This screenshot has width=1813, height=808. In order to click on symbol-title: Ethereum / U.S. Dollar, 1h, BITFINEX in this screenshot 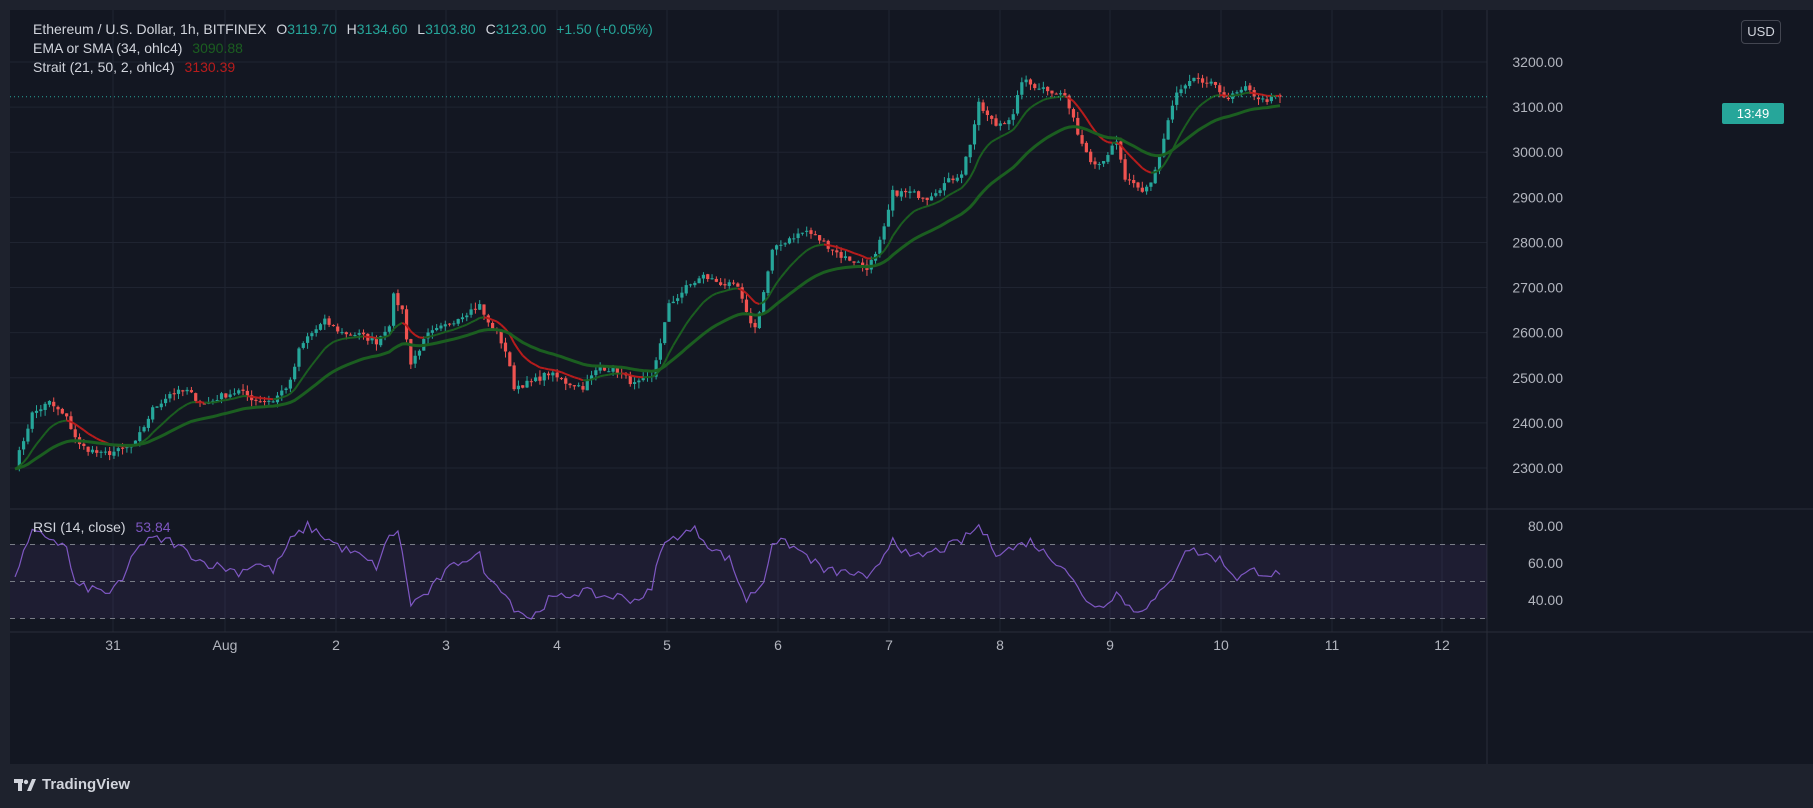, I will do `click(150, 29)`.